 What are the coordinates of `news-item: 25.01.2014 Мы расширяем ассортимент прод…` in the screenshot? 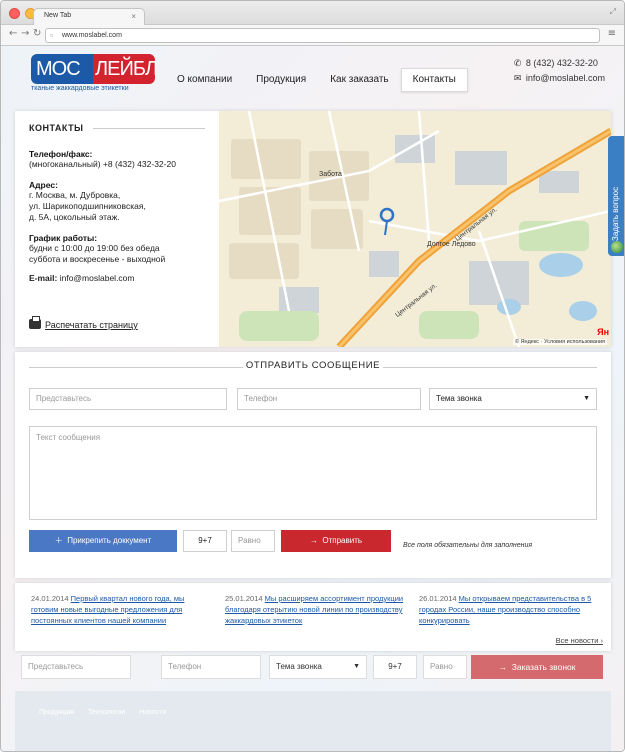 It's located at (315, 609).